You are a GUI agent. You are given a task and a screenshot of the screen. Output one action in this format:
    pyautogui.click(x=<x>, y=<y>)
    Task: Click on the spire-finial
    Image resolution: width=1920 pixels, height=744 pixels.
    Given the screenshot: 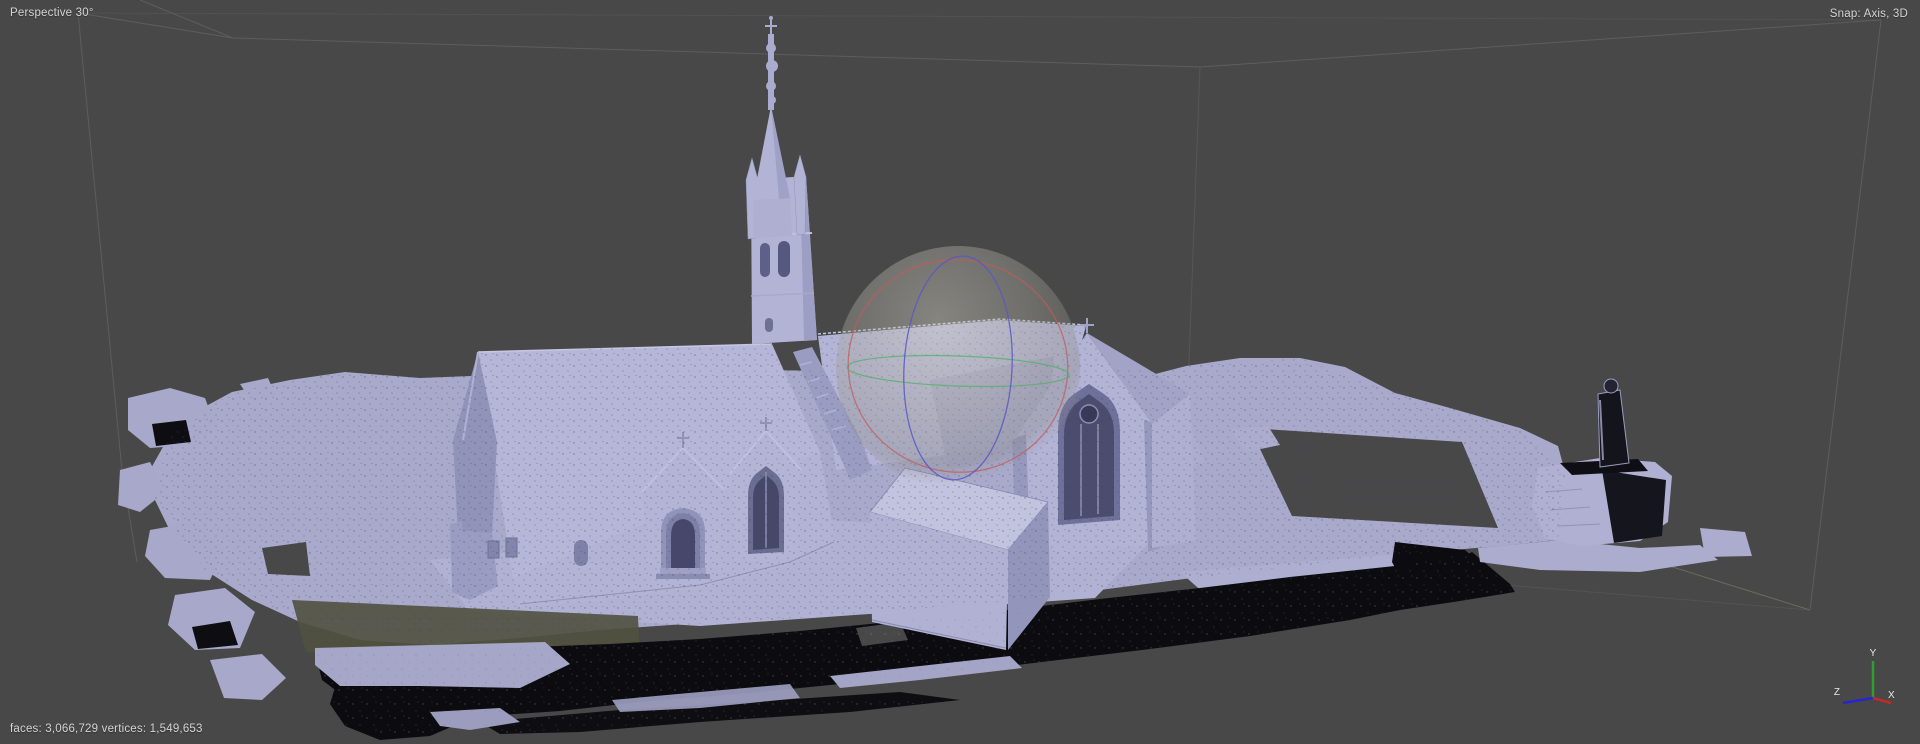 What is the action you would take?
    pyautogui.click(x=771, y=63)
    